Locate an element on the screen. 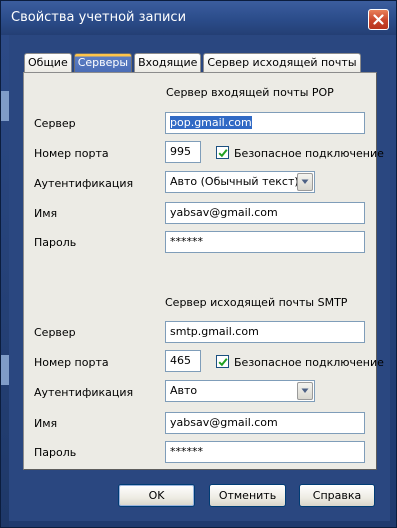 This screenshot has height=528, width=397. outgoing-username-label: Имя is located at coordinates (46, 423).